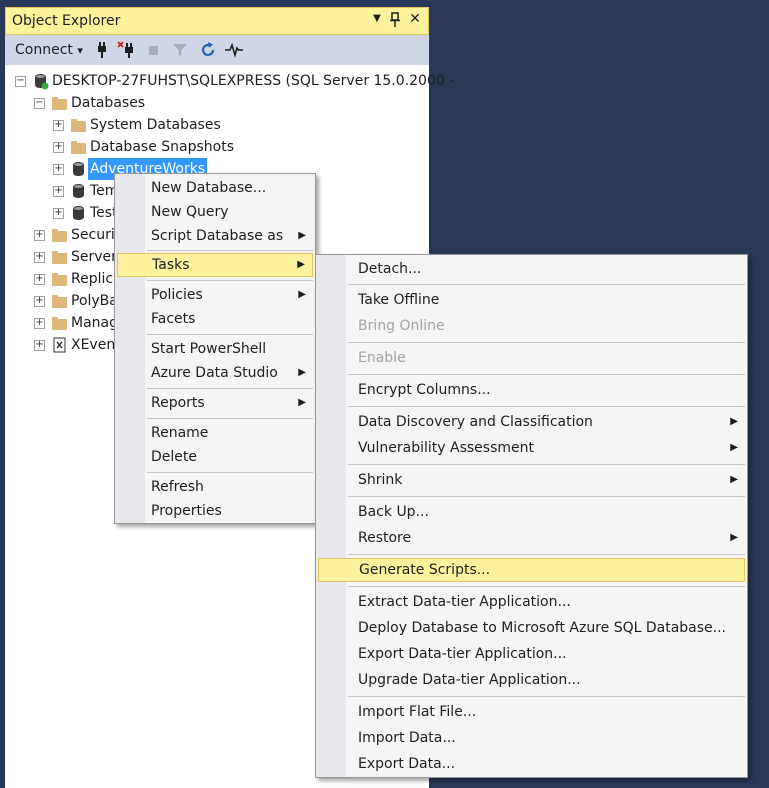 The width and height of the screenshot is (769, 788). What do you see at coordinates (215, 236) in the screenshot?
I see `menu-item-script-database-as: Script Database as ▶` at bounding box center [215, 236].